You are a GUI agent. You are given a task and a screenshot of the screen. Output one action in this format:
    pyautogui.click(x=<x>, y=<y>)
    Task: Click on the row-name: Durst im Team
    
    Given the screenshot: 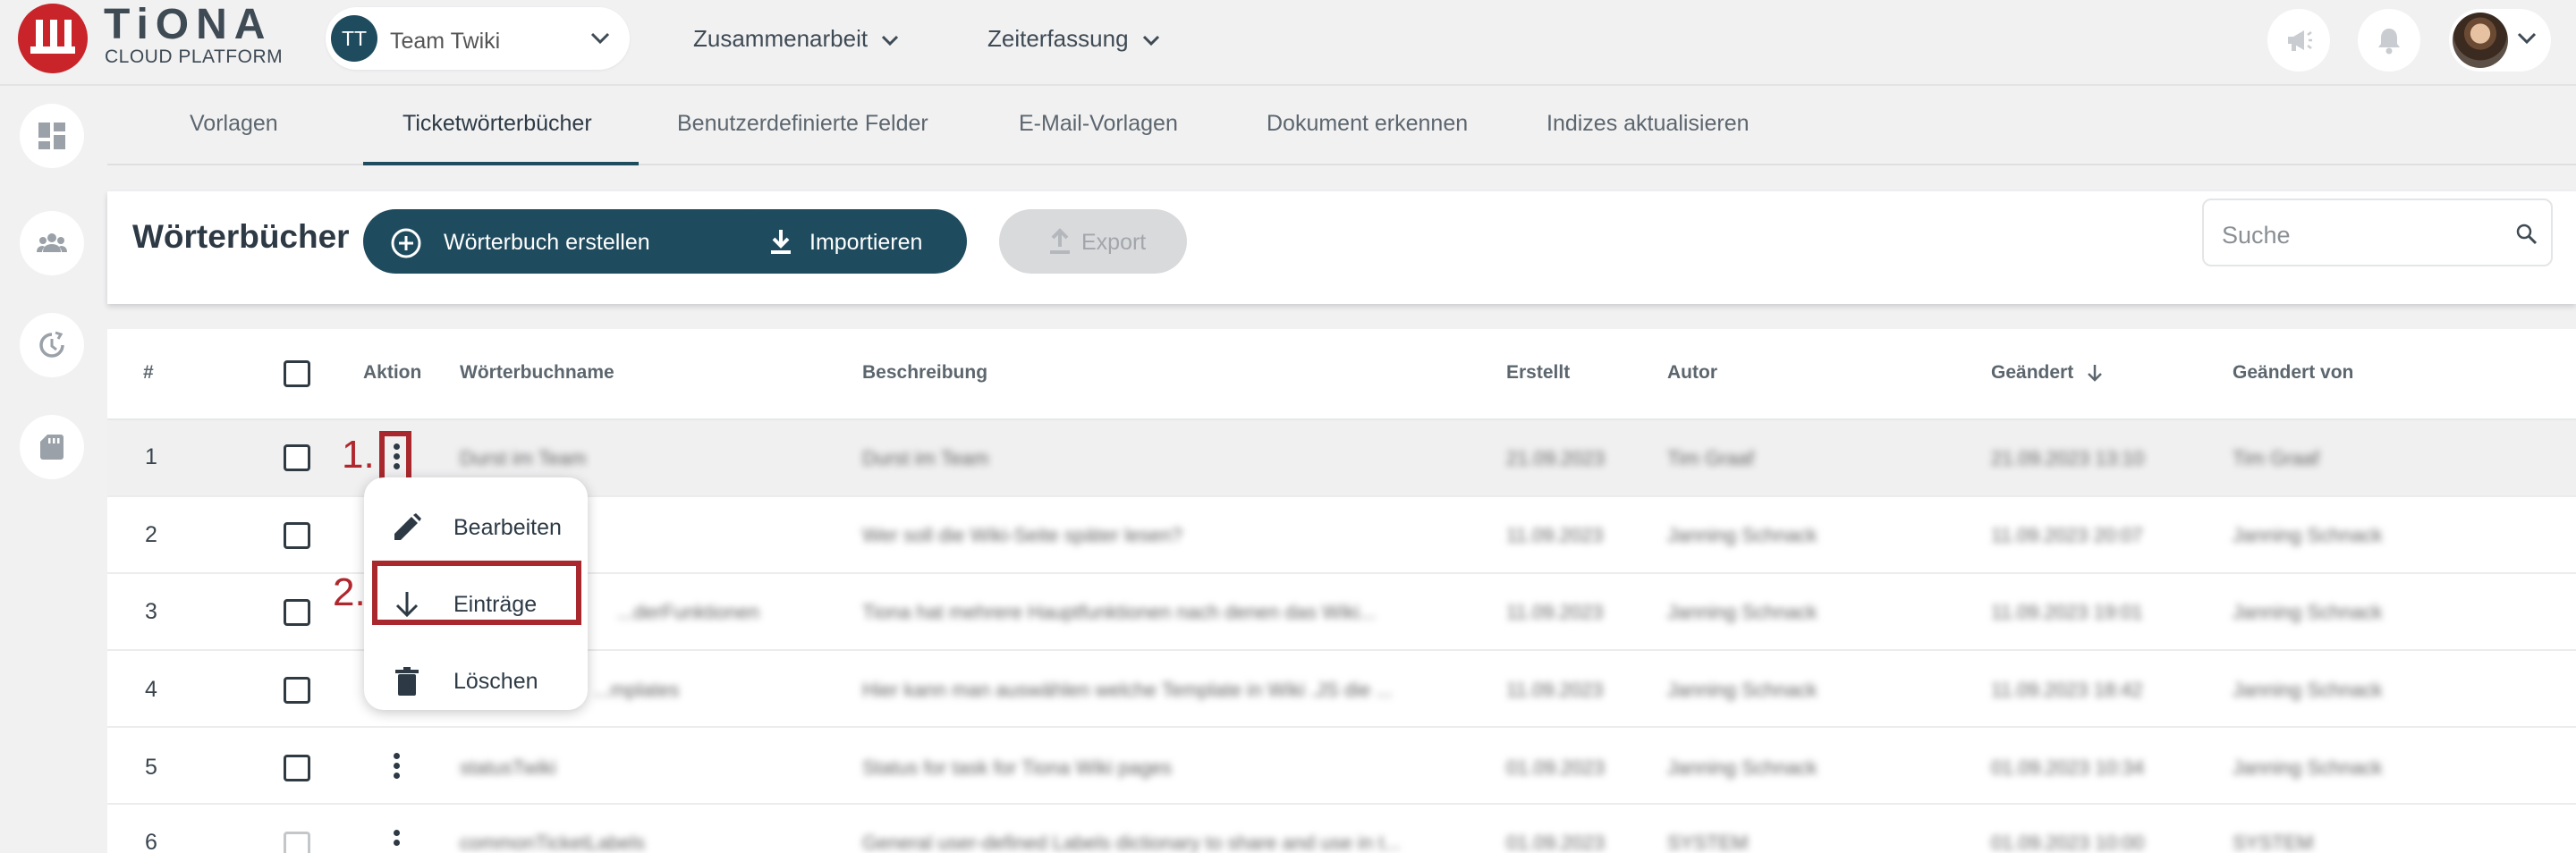 What is the action you would take?
    pyautogui.click(x=523, y=458)
    